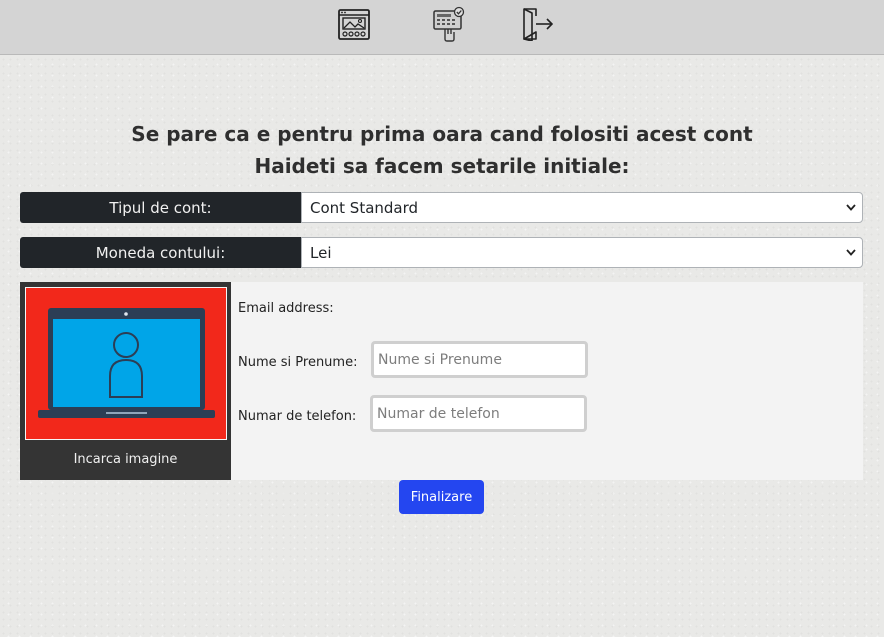 Image resolution: width=884 pixels, height=637 pixels. What do you see at coordinates (448, 24) in the screenshot?
I see `payment-terminal-icon` at bounding box center [448, 24].